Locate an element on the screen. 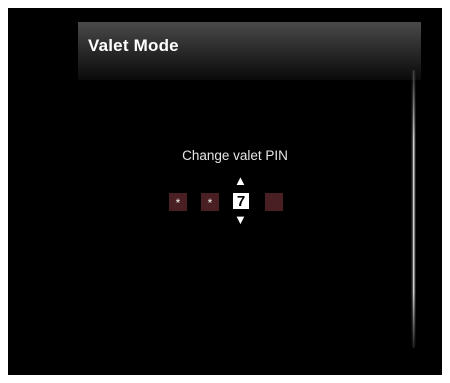 Image resolution: width=450 pixels, height=383 pixels. header-bar: Valet Mode is located at coordinates (249, 51).